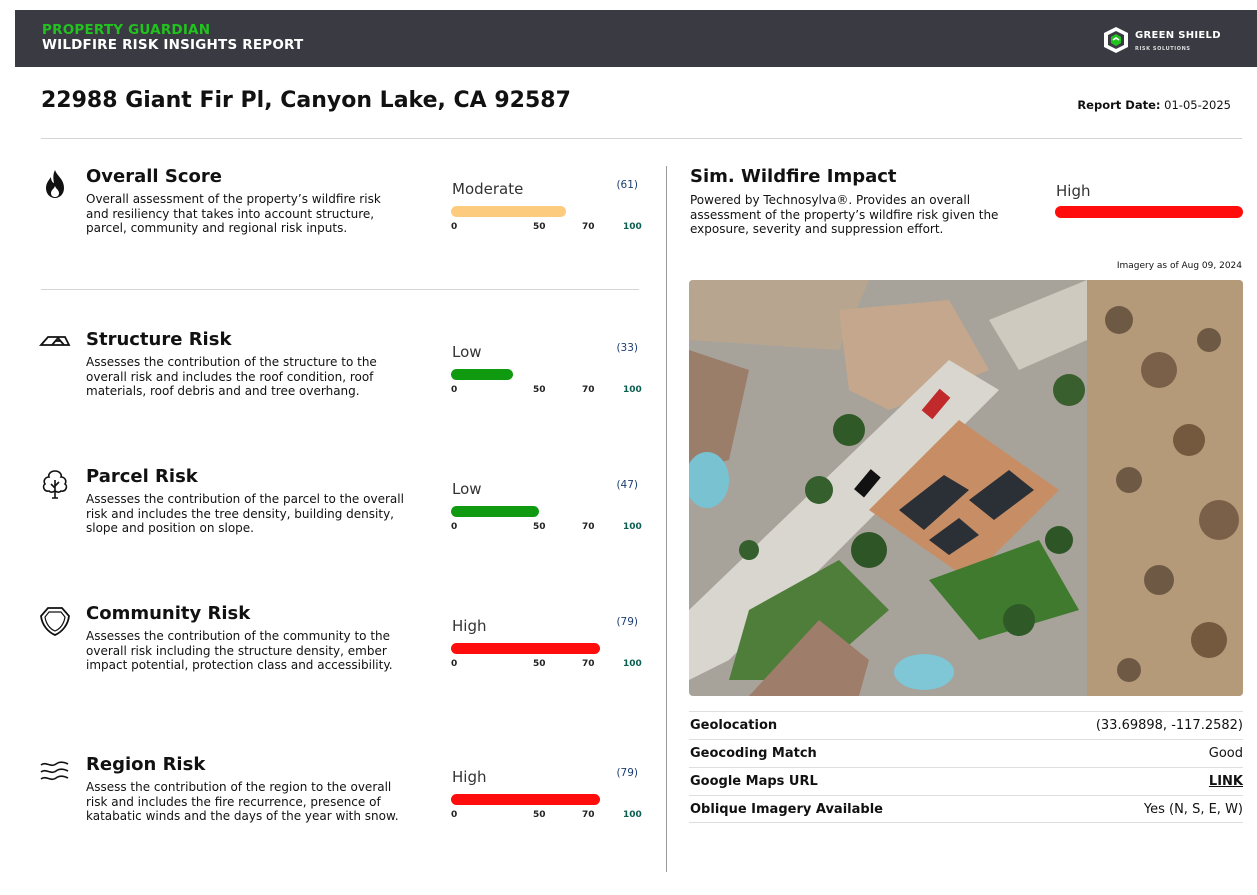 Image resolution: width=1257 pixels, height=895 pixels. I want to click on tree-icon, so click(55, 484).